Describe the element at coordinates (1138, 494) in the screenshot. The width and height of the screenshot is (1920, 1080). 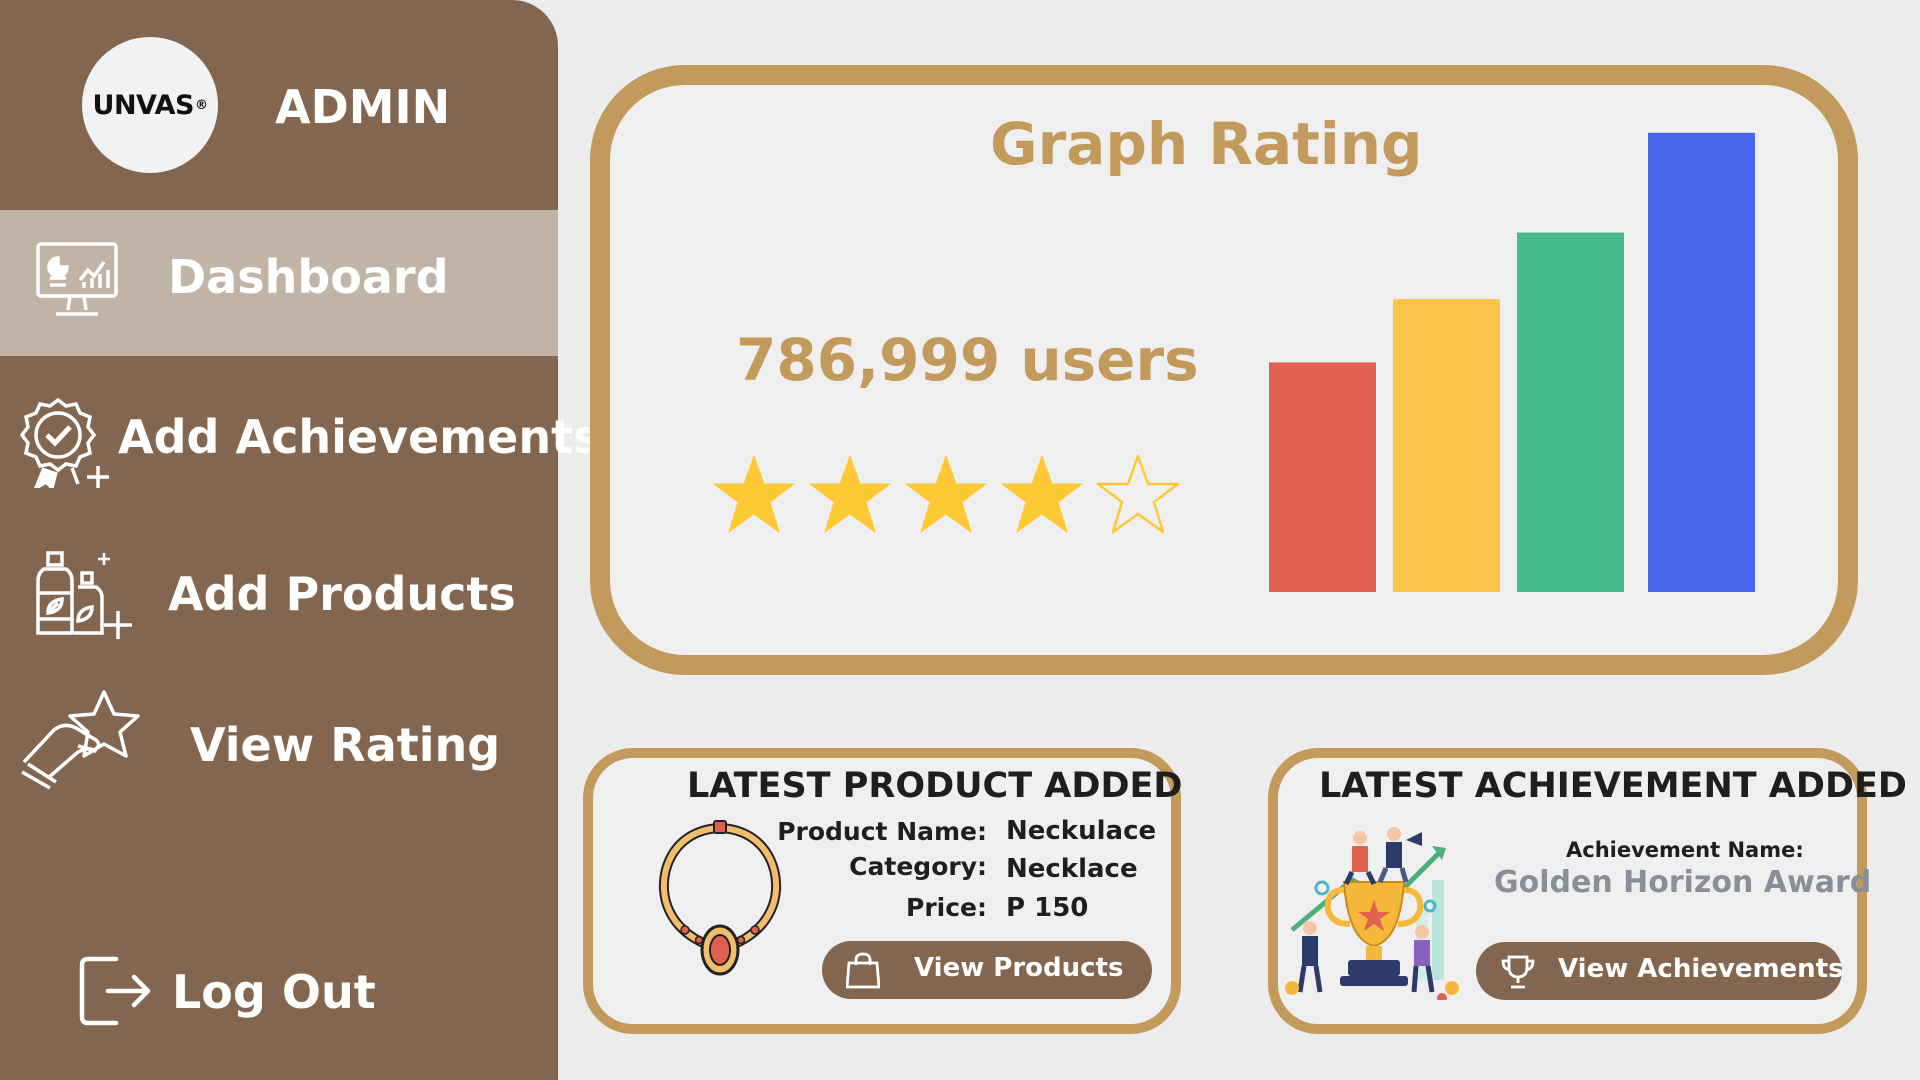
I see `star-empty-icon` at that location.